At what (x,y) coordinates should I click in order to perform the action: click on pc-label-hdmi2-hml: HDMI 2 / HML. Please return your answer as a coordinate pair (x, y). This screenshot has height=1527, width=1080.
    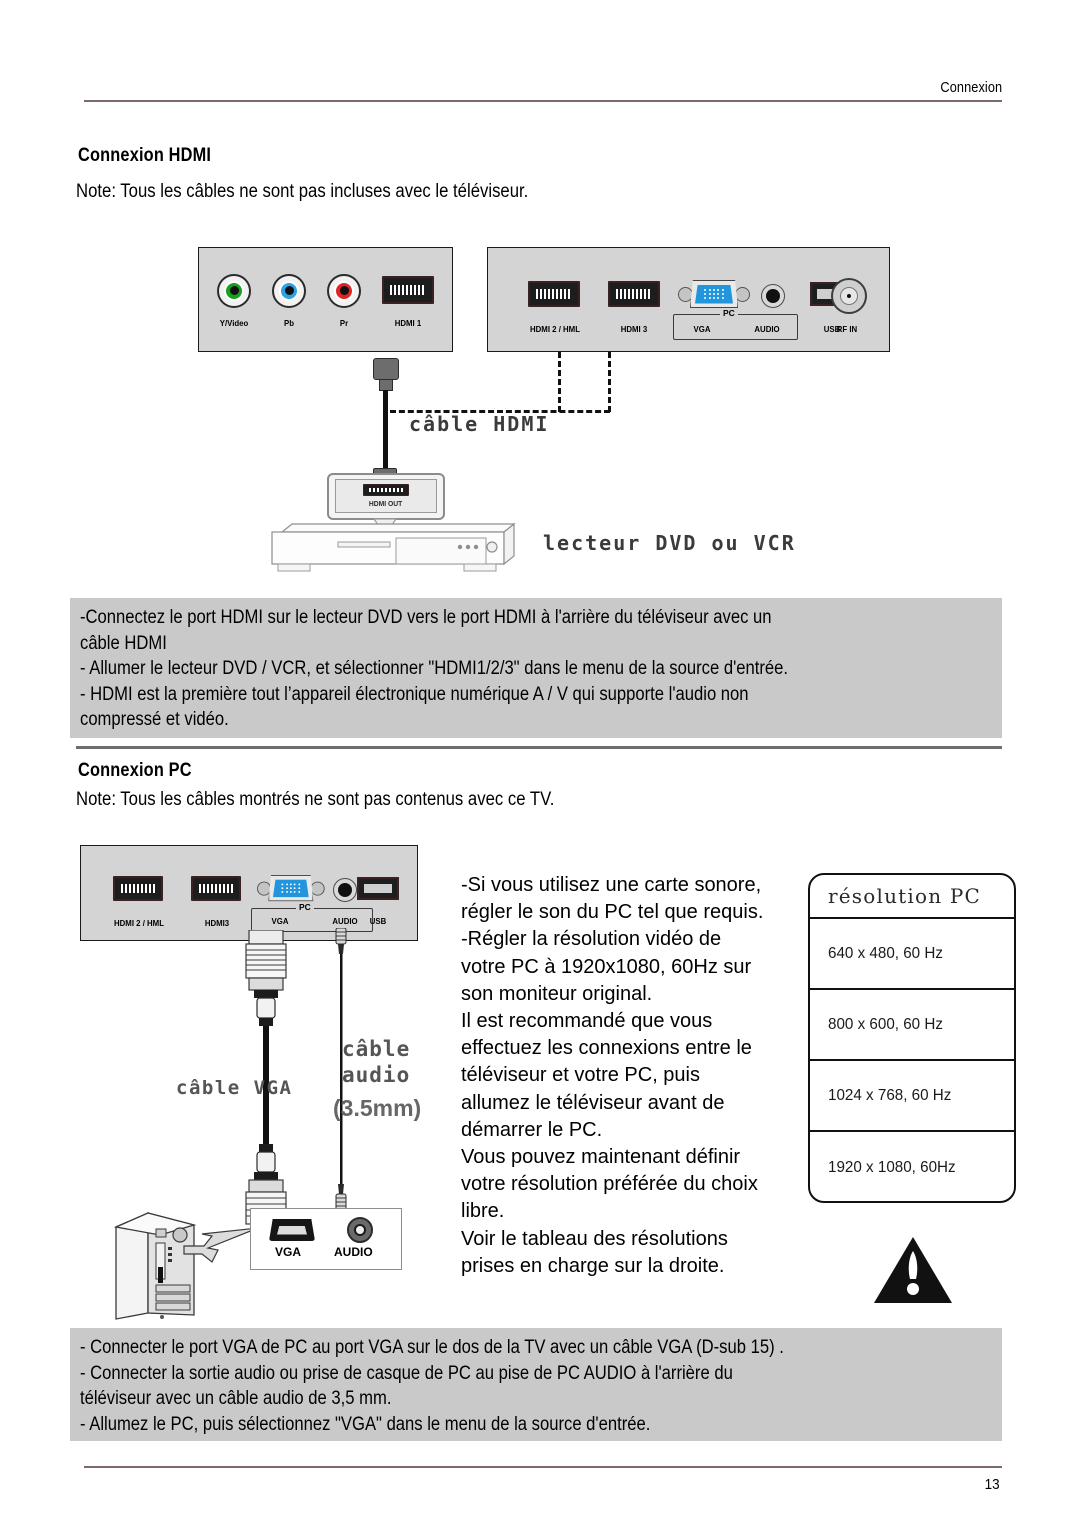
    Looking at the image, I should click on (139, 923).